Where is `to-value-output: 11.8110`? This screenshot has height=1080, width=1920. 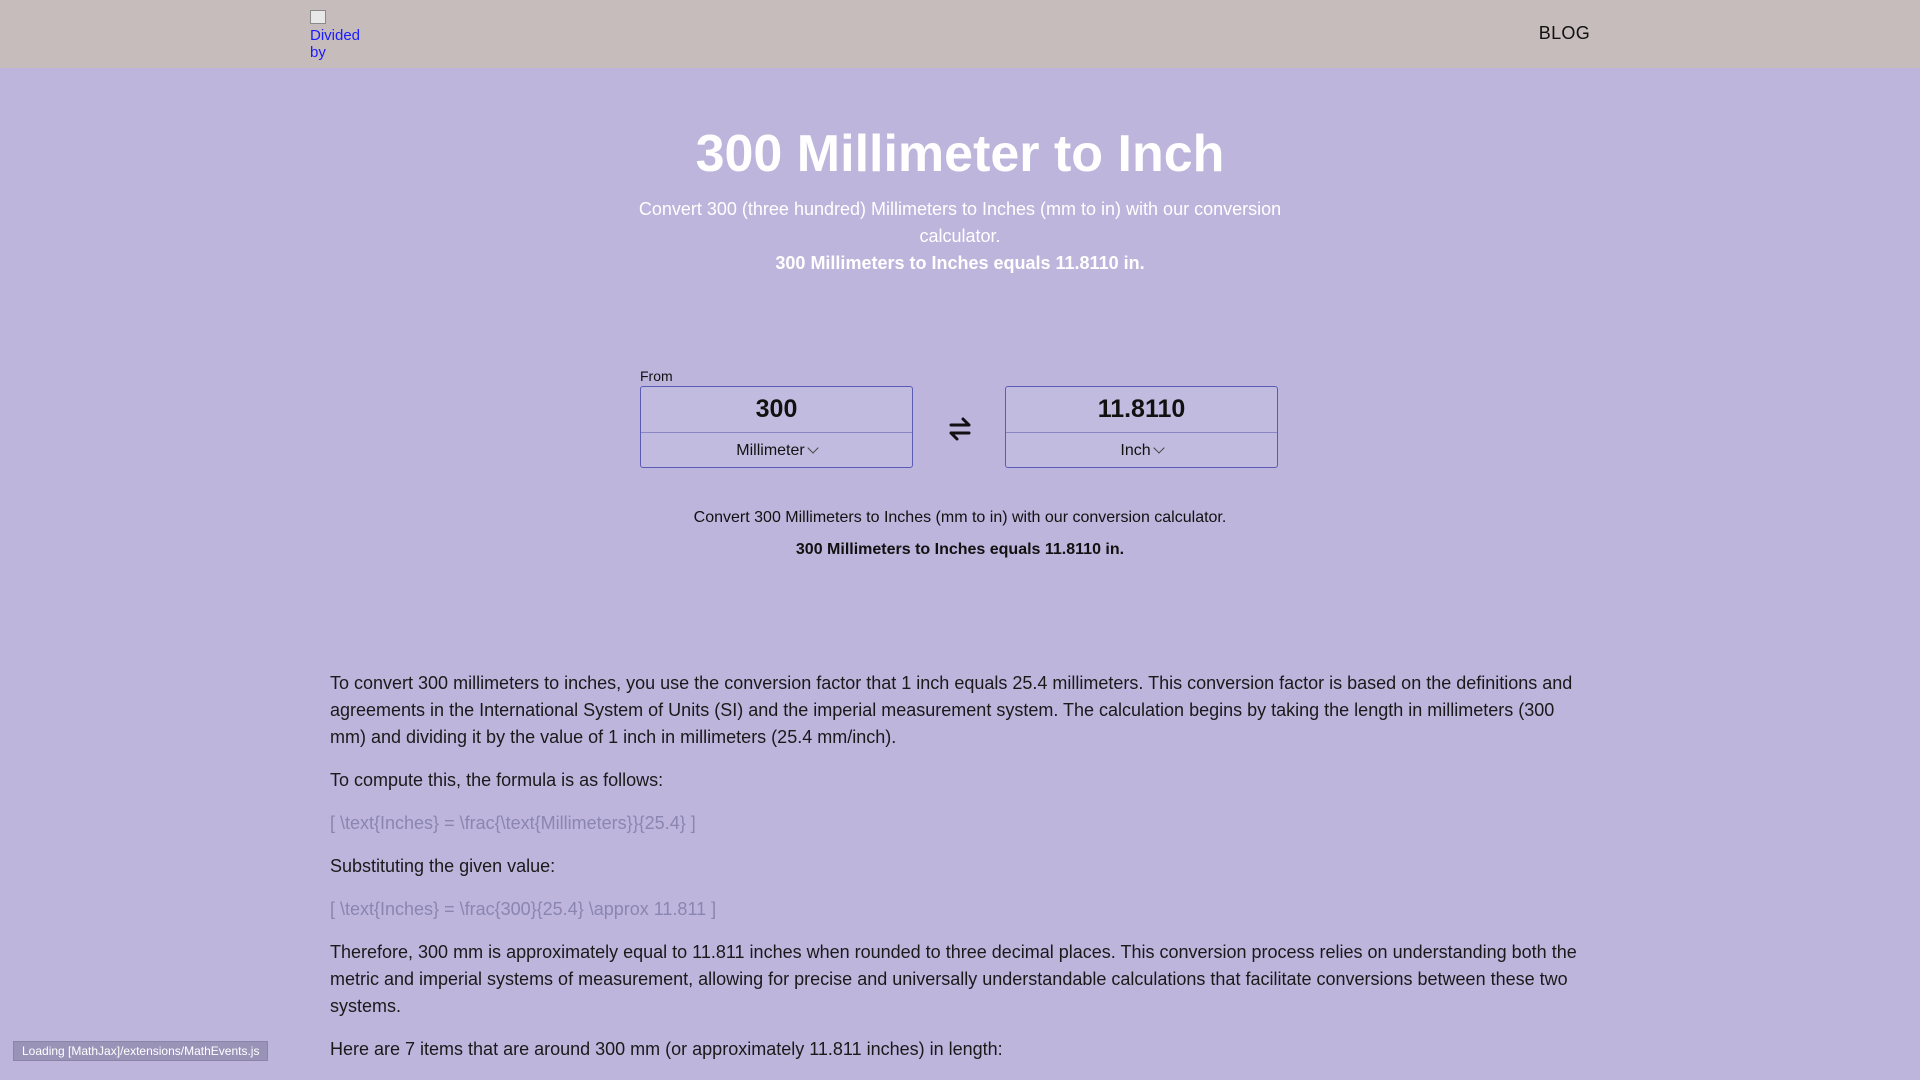 to-value-output: 11.8110 is located at coordinates (1141, 410).